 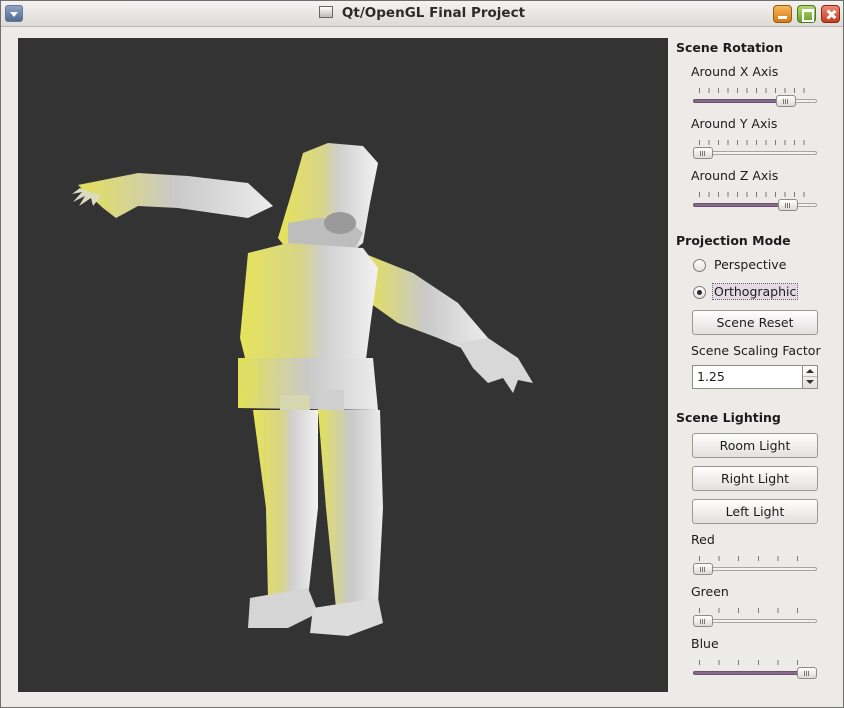 What do you see at coordinates (710, 591) in the screenshot?
I see `green-label: Green` at bounding box center [710, 591].